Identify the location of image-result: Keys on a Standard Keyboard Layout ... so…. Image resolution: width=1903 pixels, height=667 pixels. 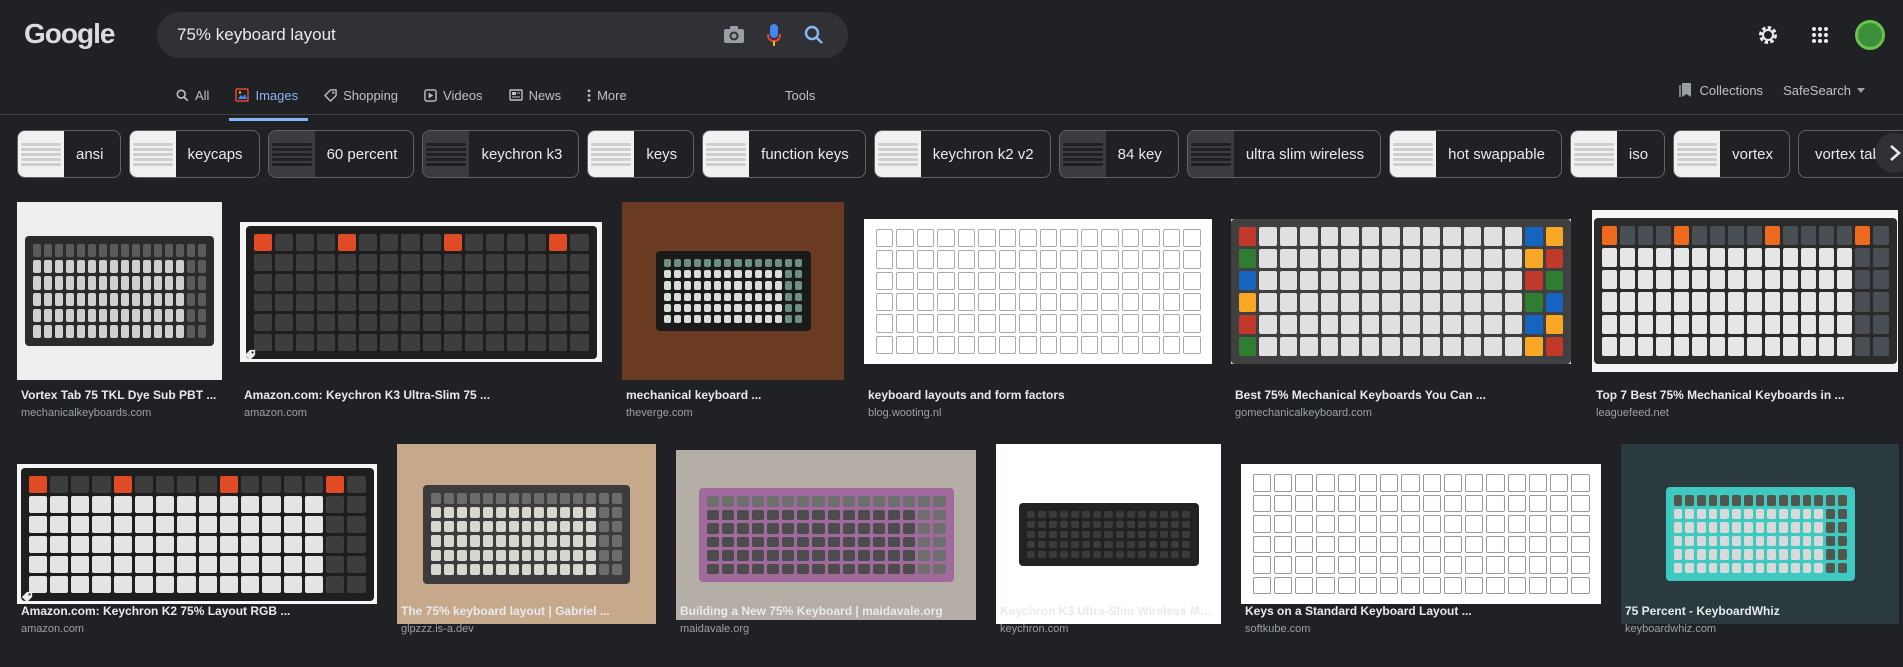
(1421, 565).